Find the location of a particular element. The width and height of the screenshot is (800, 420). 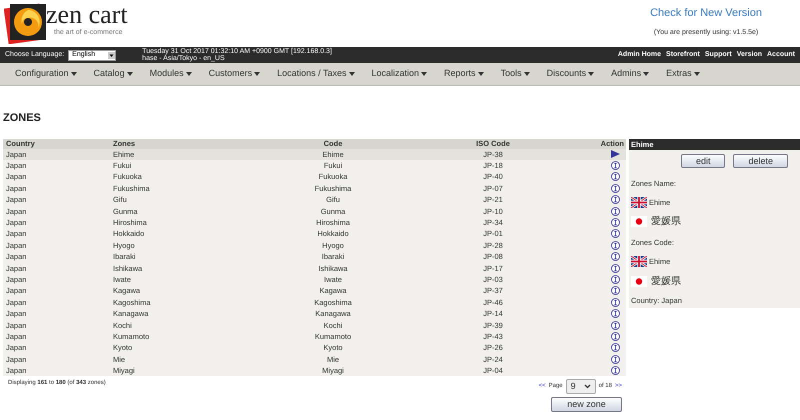

page-select: 9 is located at coordinates (581, 386).